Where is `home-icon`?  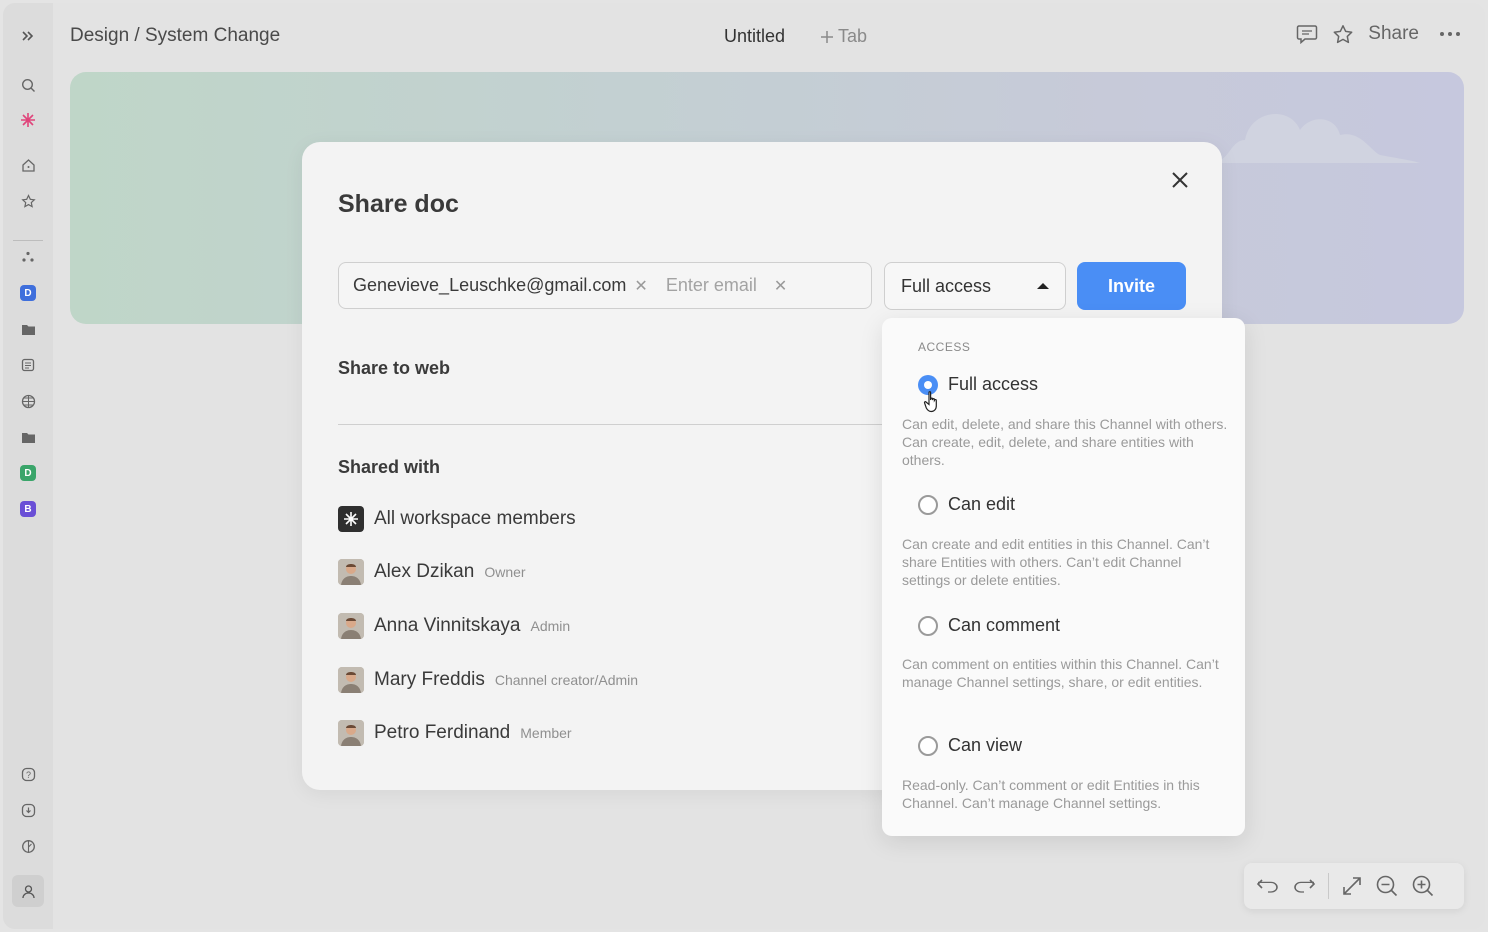 home-icon is located at coordinates (28, 165).